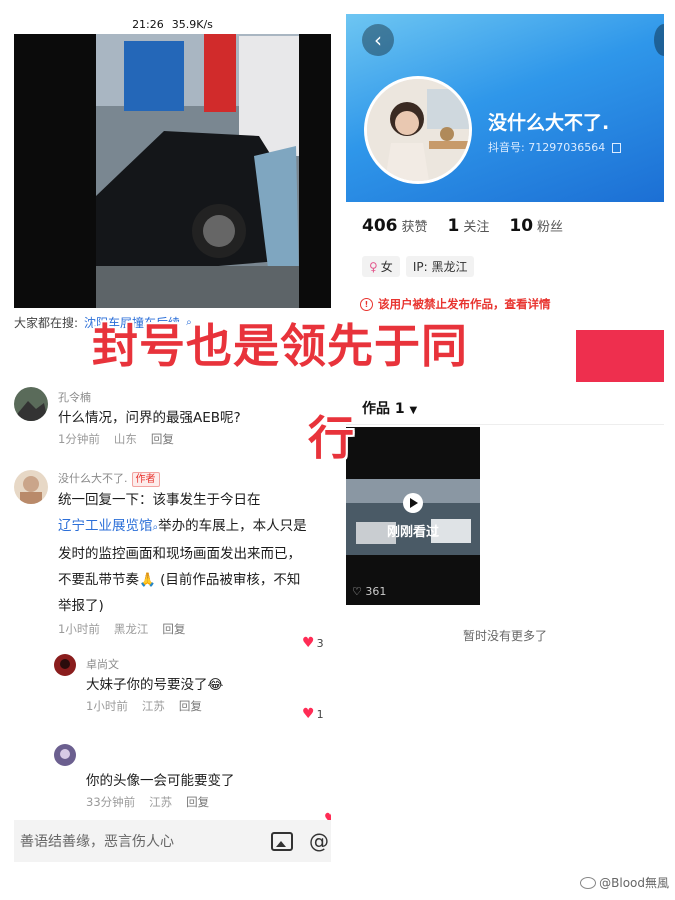 The height and width of the screenshot is (900, 675). I want to click on no-more-text: 暂时没有更多了, so click(504, 636).